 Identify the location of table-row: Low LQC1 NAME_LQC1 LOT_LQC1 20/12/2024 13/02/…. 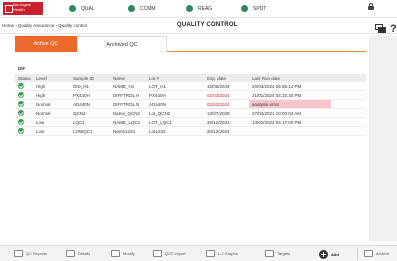
(190, 122).